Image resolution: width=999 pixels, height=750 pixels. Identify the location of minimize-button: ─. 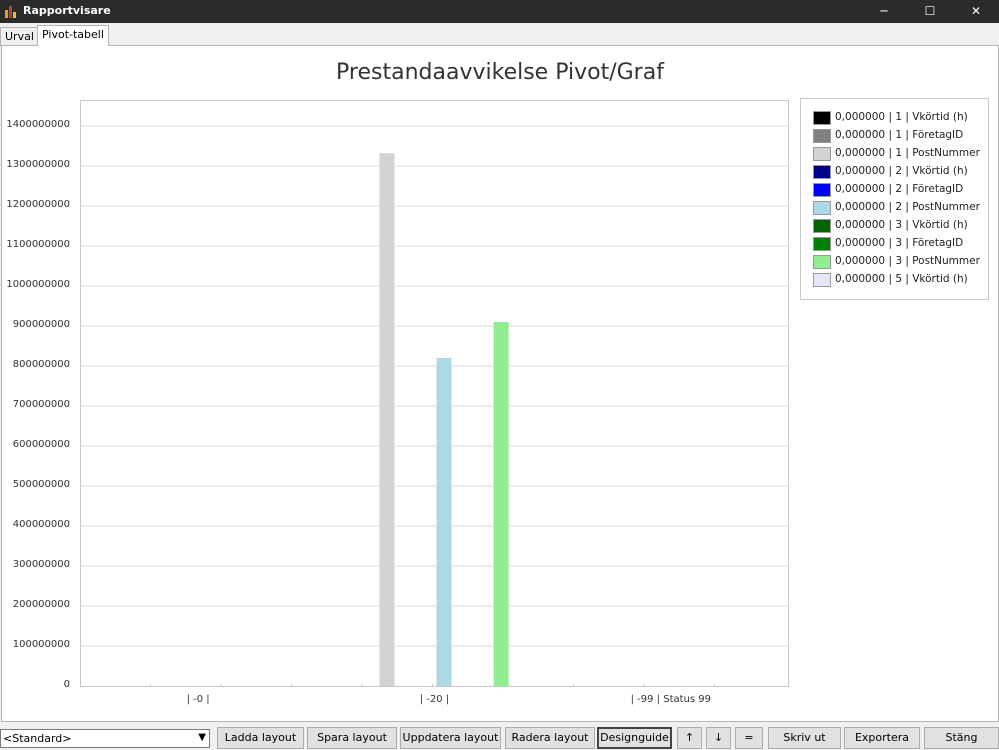
(884, 11).